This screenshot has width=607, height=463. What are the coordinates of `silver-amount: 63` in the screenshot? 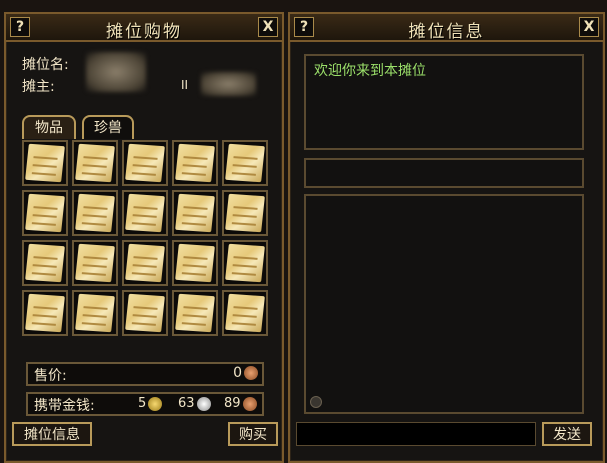 It's located at (194, 403).